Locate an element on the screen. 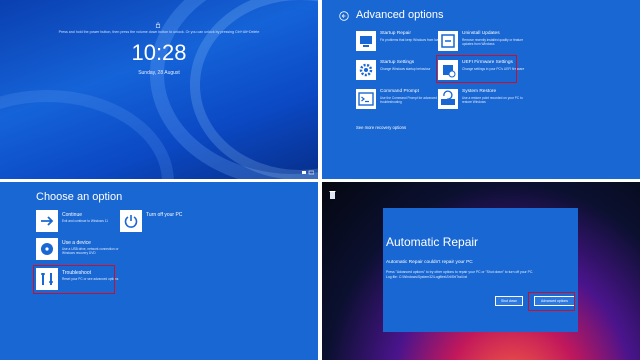  option-title: System Restore is located at coordinates (479, 91).